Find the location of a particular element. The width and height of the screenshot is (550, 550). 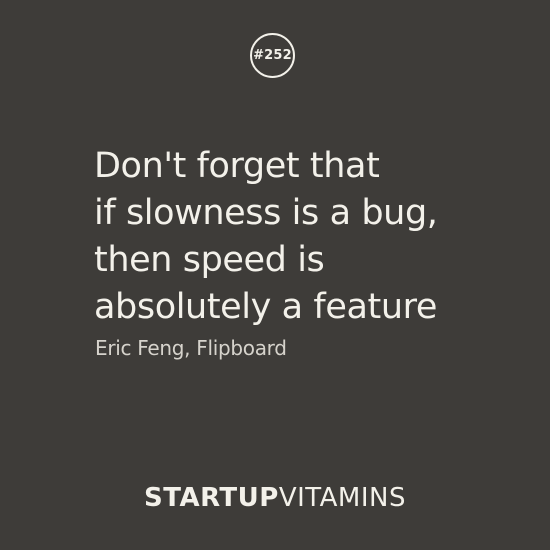

issue-number: #252 is located at coordinates (272, 55).